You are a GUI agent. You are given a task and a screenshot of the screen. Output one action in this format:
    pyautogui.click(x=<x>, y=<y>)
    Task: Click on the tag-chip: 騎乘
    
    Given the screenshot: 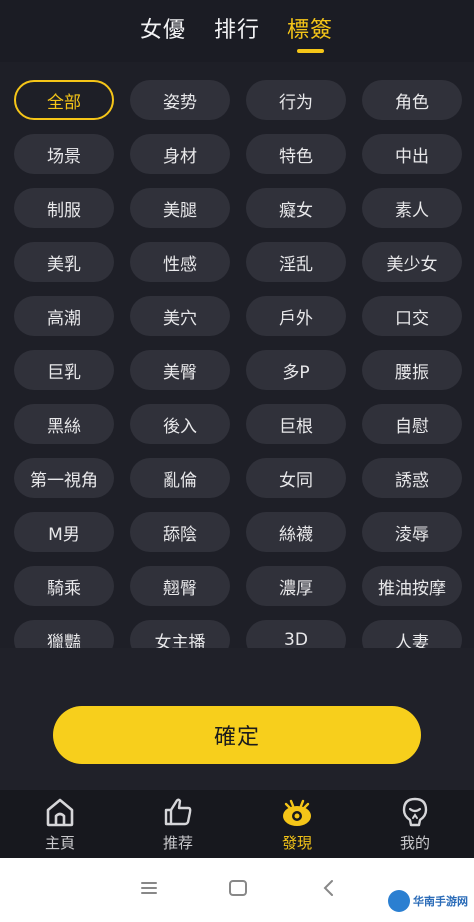 What is the action you would take?
    pyautogui.click(x=64, y=586)
    